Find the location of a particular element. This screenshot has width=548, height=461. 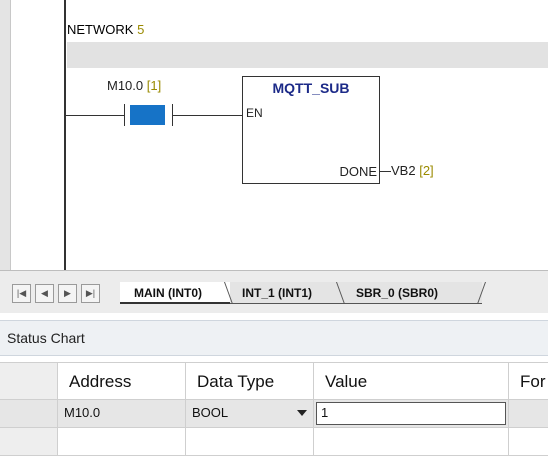

address-cell: M10.0 is located at coordinates (122, 414).